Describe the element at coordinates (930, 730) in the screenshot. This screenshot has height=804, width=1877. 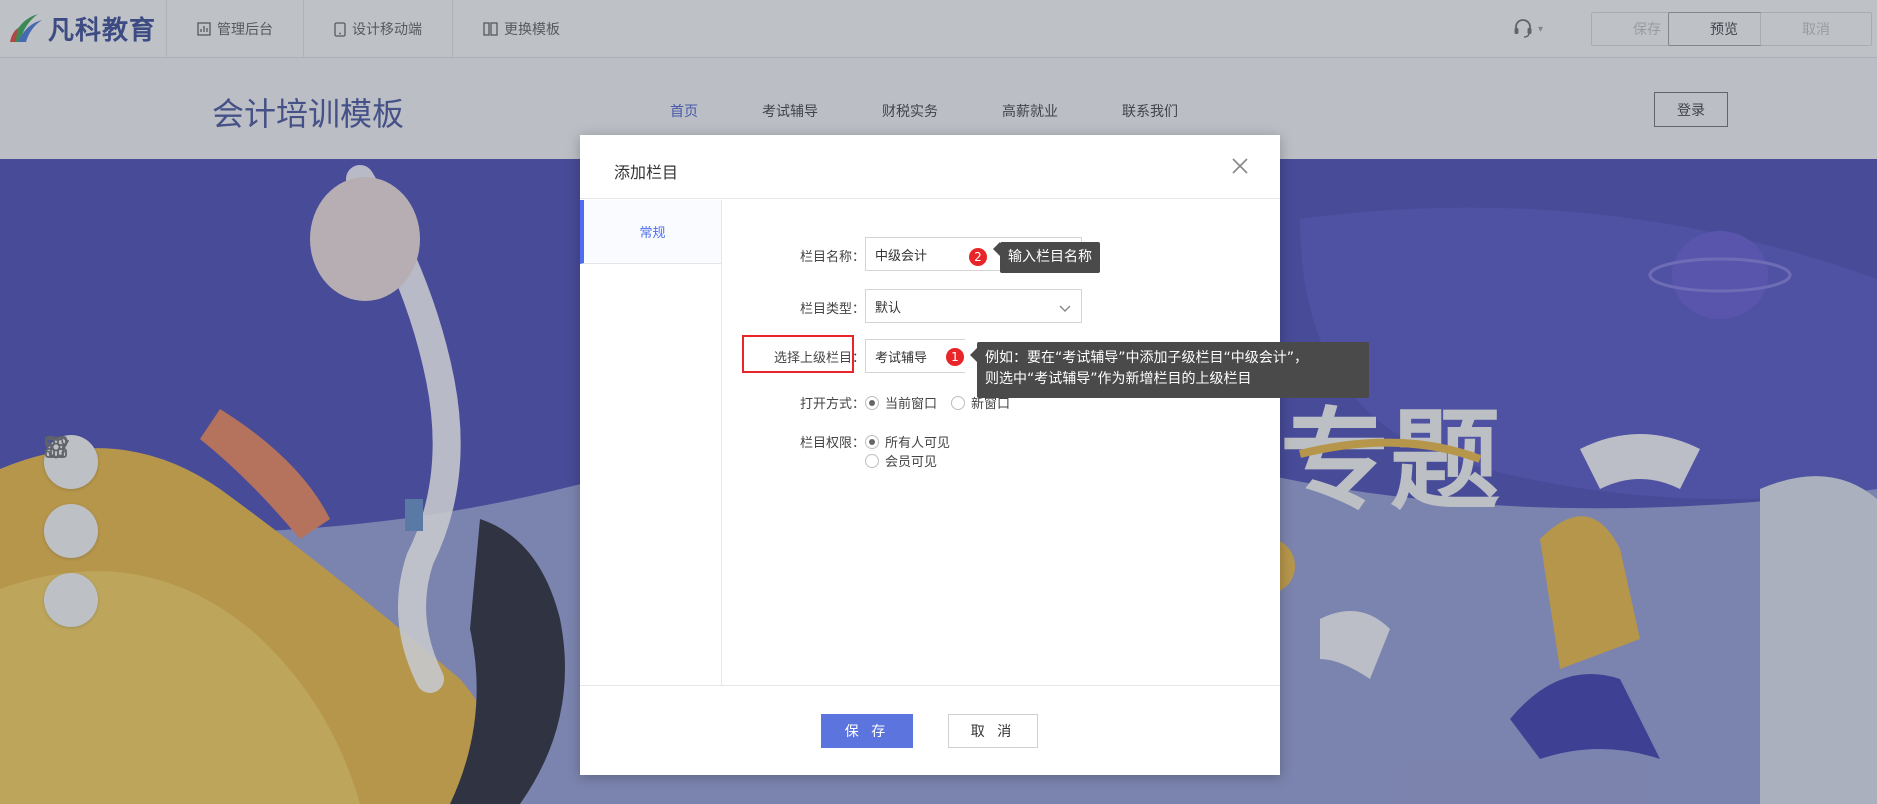
I see `dialog-footer: 保 存 取 消` at that location.